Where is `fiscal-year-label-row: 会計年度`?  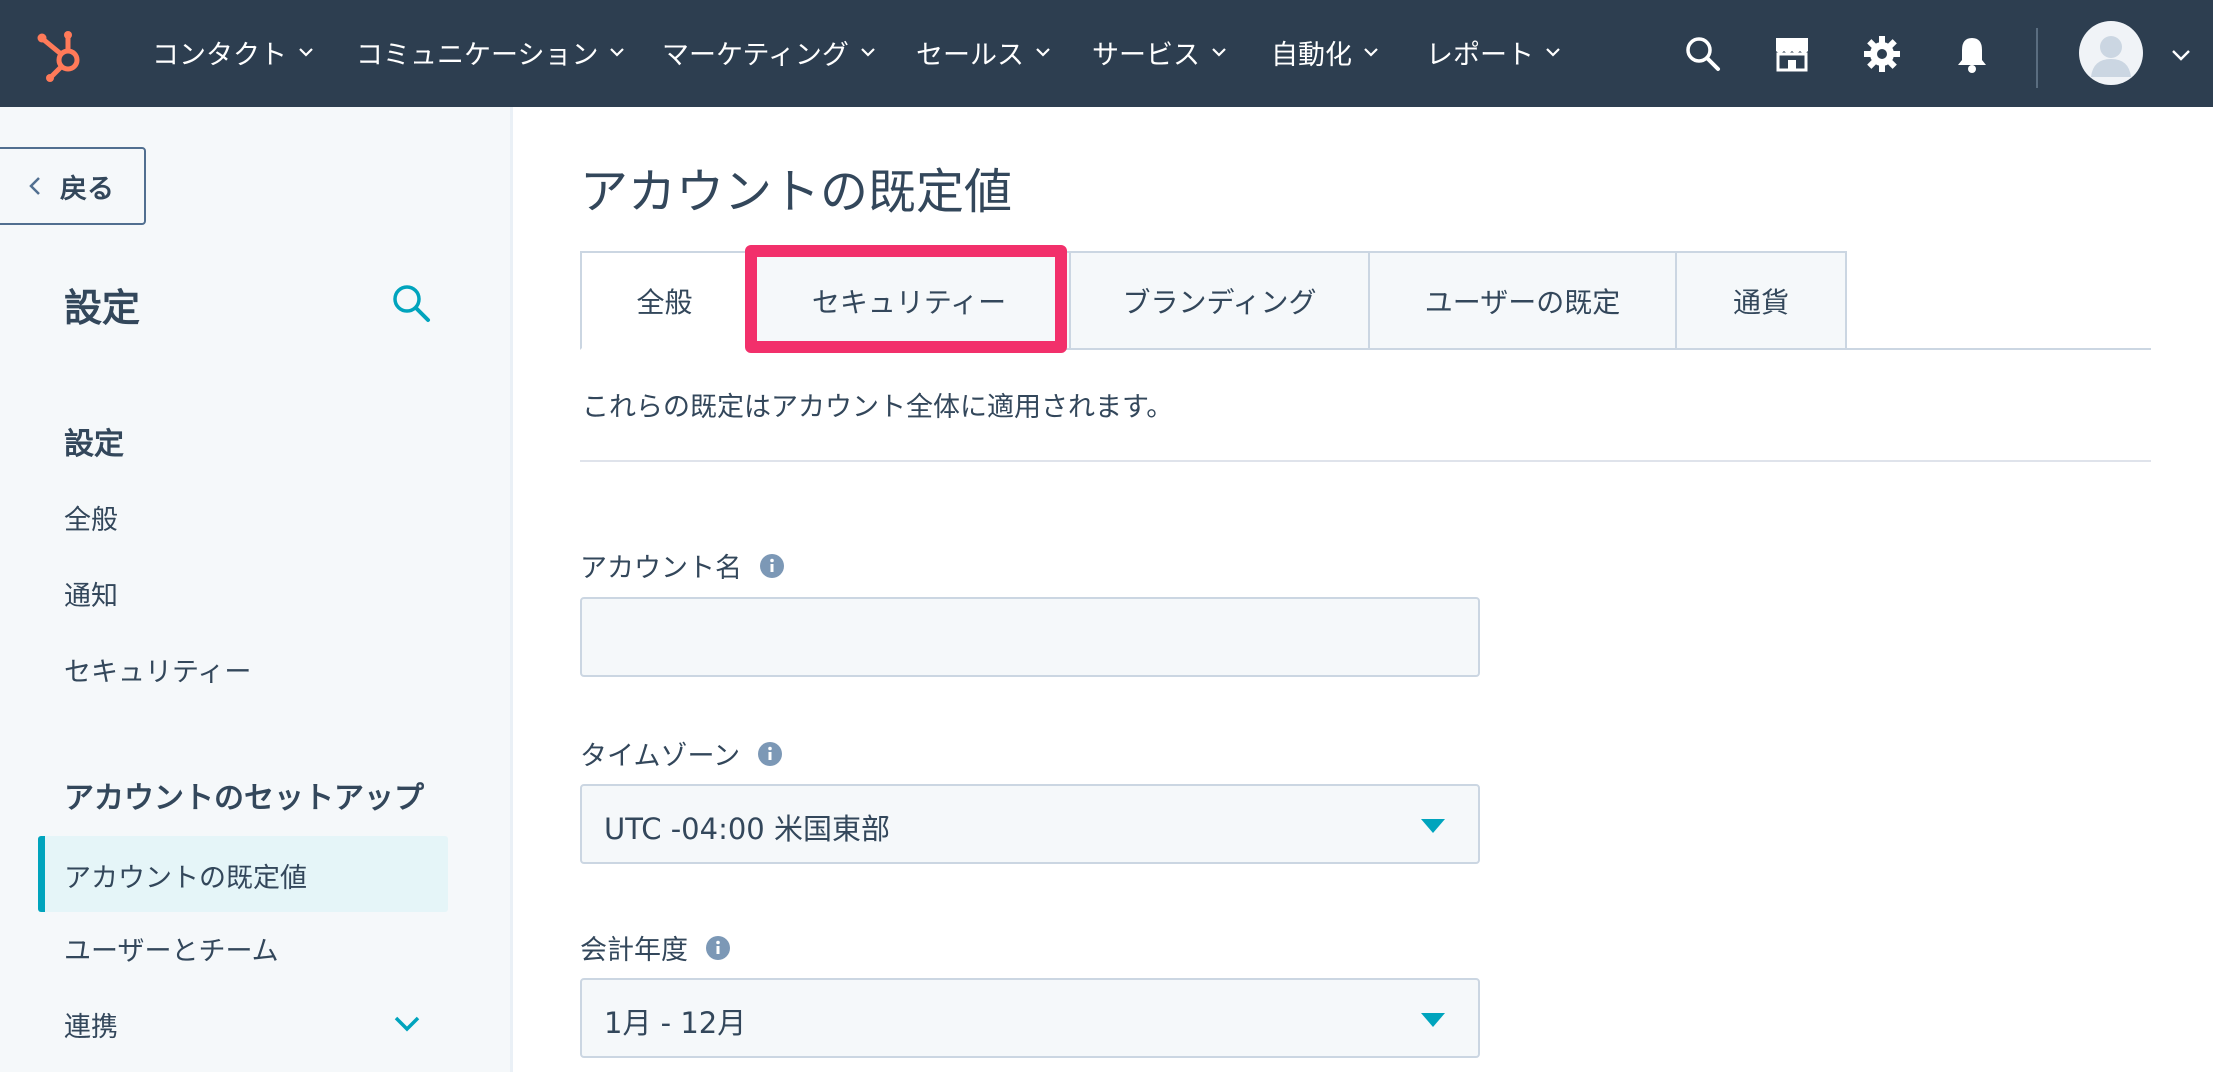 fiscal-year-label-row: 会計年度 is located at coordinates (655, 947).